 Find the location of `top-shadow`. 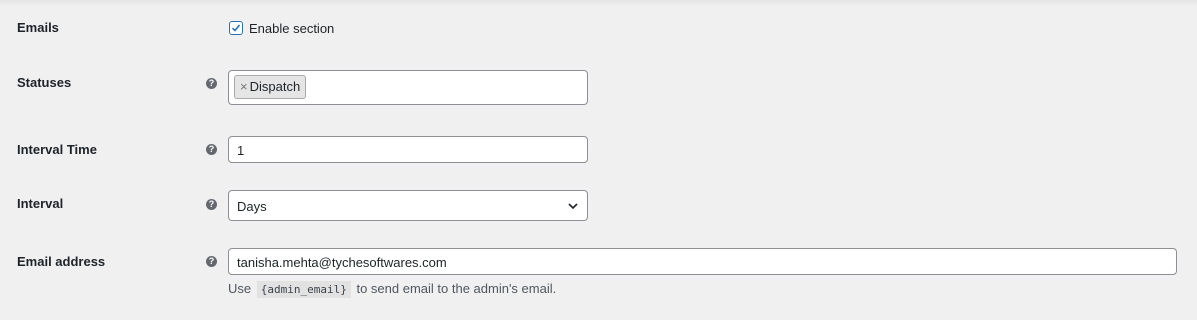

top-shadow is located at coordinates (598, 3).